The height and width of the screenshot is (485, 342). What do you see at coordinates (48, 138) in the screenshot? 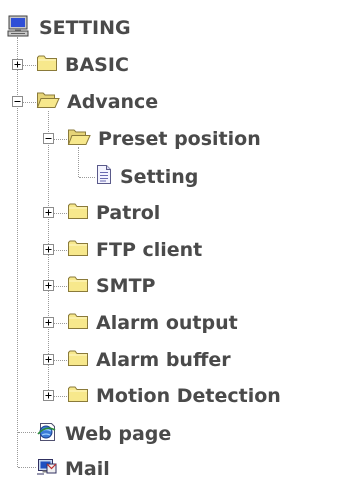
I see `collapse-preset-position-button` at bounding box center [48, 138].